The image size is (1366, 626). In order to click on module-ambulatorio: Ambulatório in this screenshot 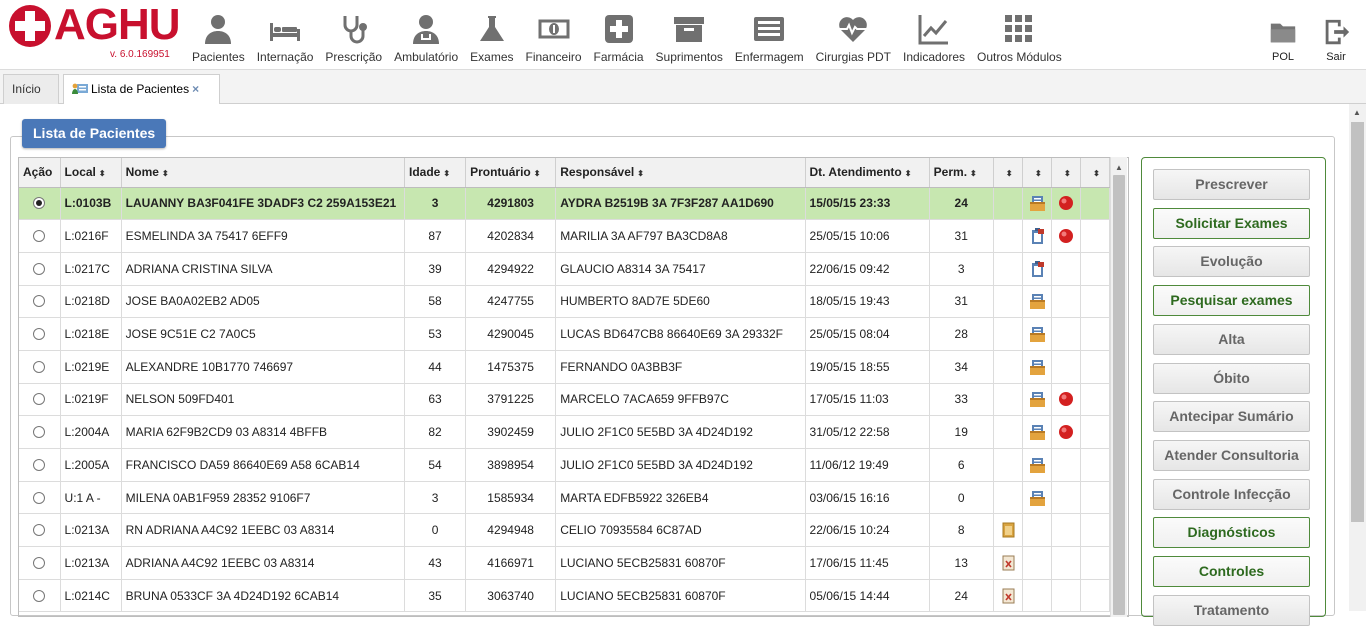, I will do `click(426, 35)`.